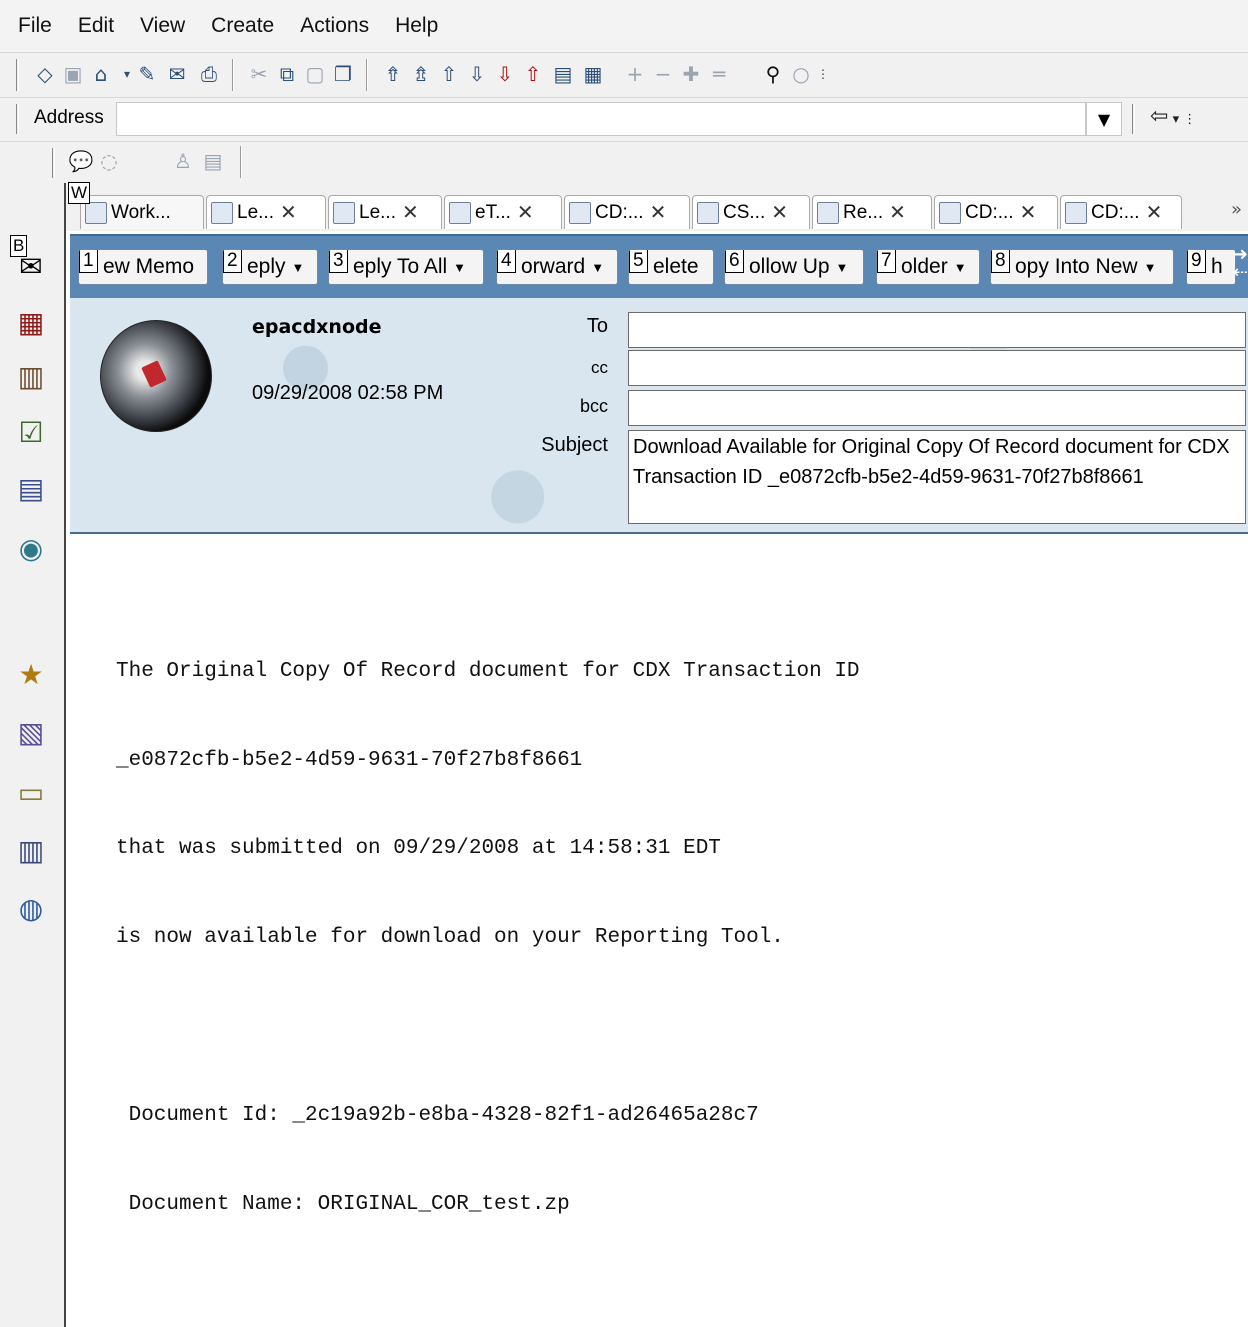 This screenshot has width=1248, height=1327. Describe the element at coordinates (31, 322) in the screenshot. I see `calendar-icon: ▦` at that location.